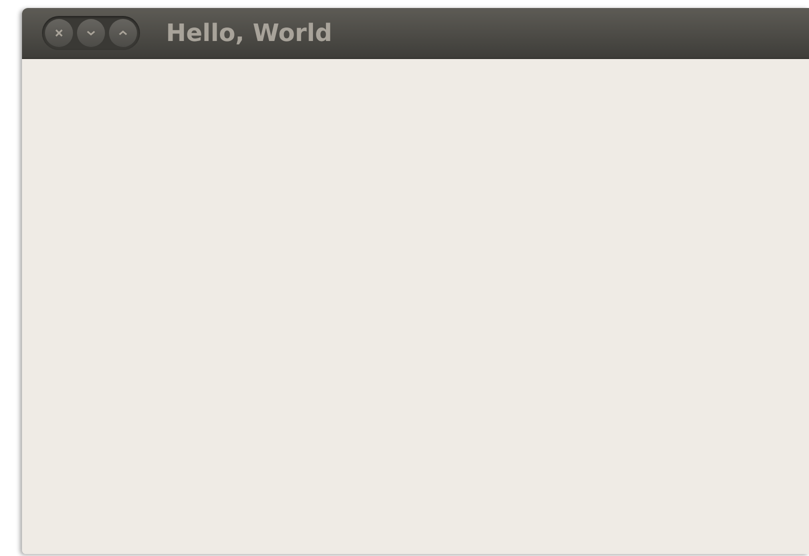 The image size is (809, 556). Describe the element at coordinates (249, 33) in the screenshot. I see `window-title: Hello, World` at that location.